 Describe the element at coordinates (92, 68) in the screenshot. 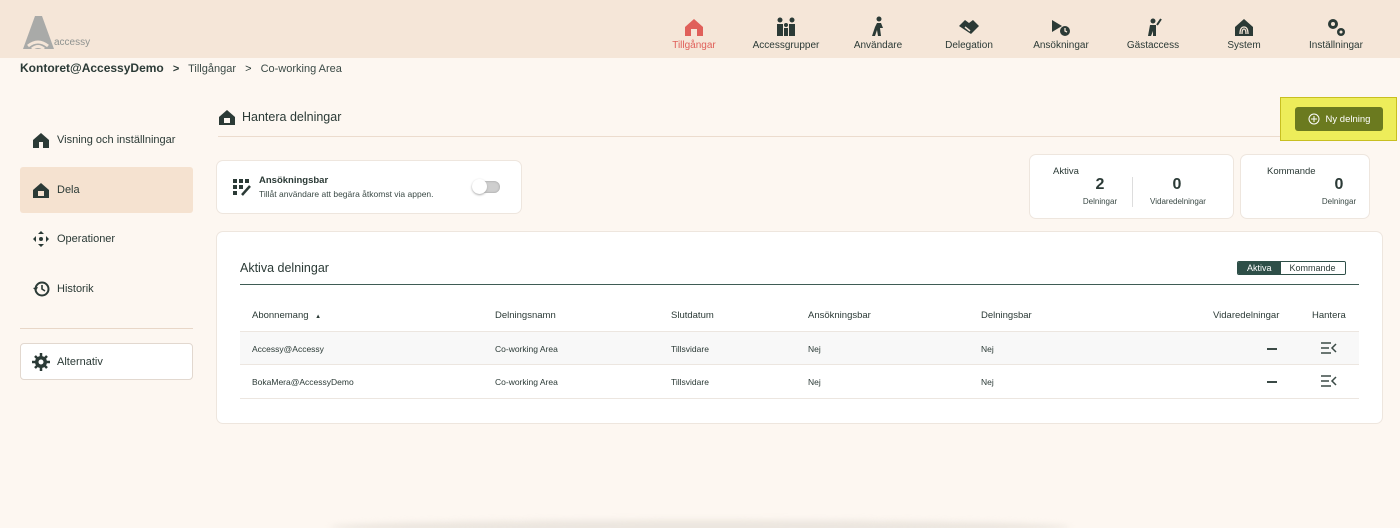

I see `breadcrumb-org: Kontoret@AccessyDemo` at that location.